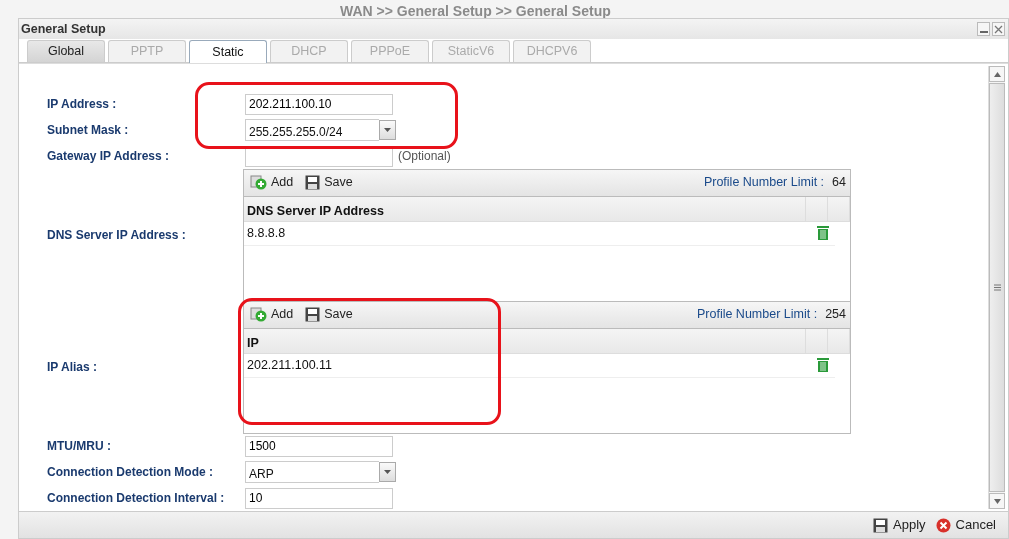  What do you see at coordinates (82, 104) in the screenshot?
I see `field-label: IP Address :` at bounding box center [82, 104].